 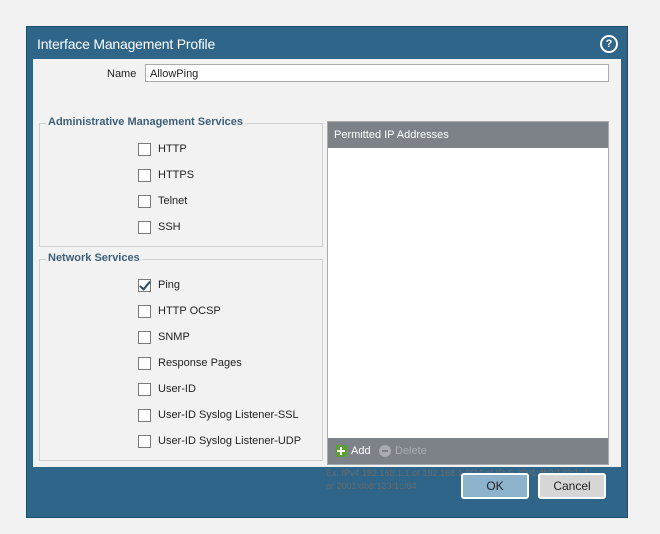 What do you see at coordinates (122, 74) in the screenshot?
I see `name-label: Name` at bounding box center [122, 74].